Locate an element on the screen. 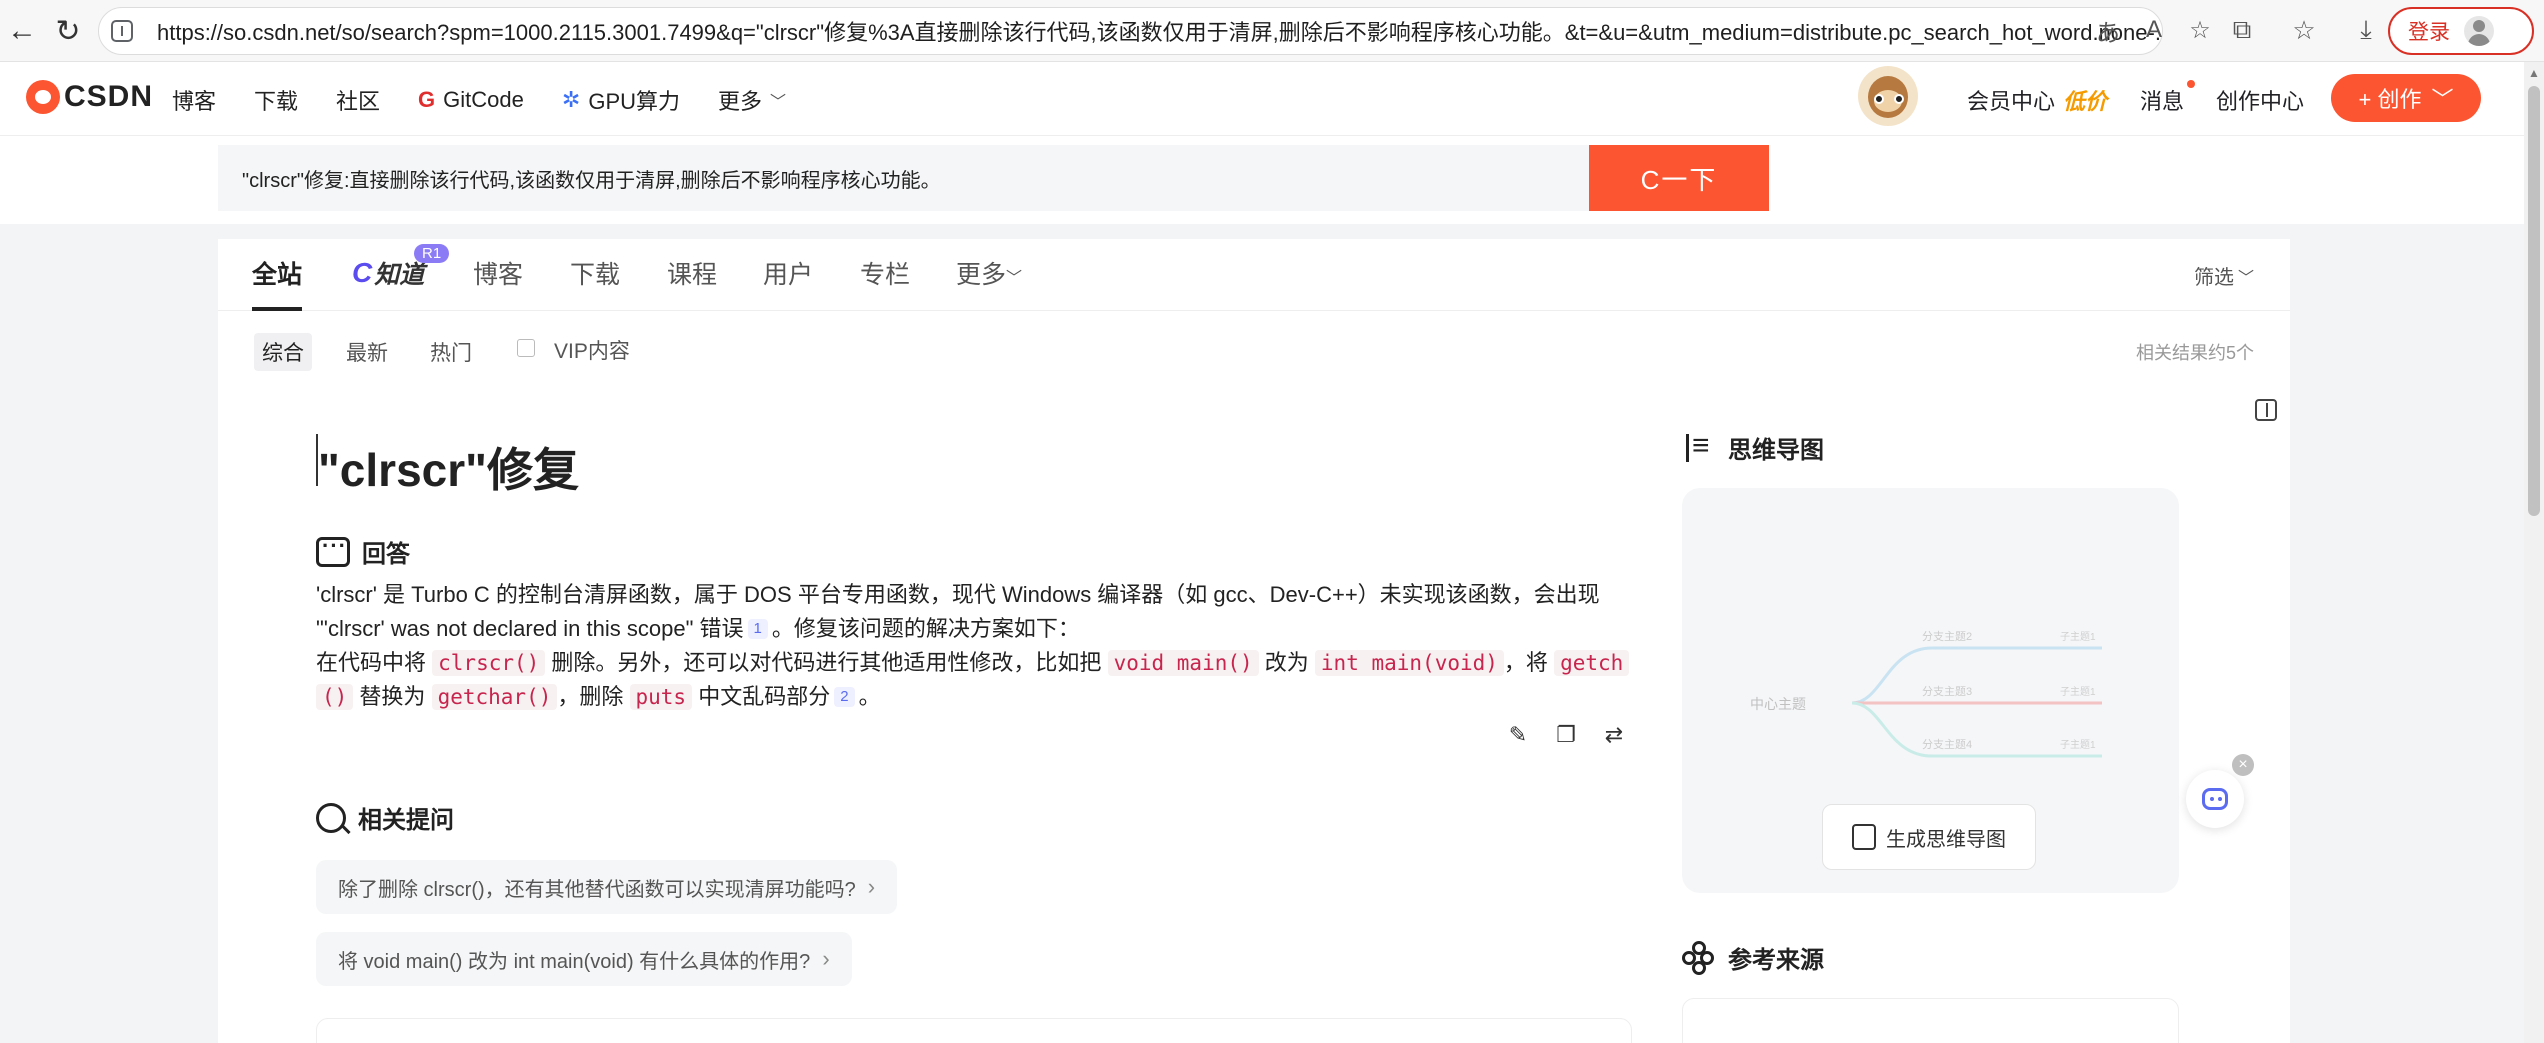 Image resolution: width=2544 pixels, height=1043 pixels. nav-gpu-label: GPU算力 is located at coordinates (634, 101).